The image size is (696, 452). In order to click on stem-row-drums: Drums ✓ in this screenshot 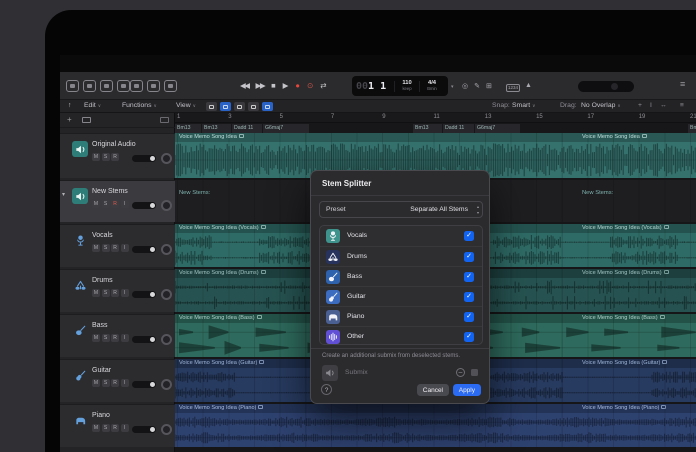, I will do `click(401, 256)`.